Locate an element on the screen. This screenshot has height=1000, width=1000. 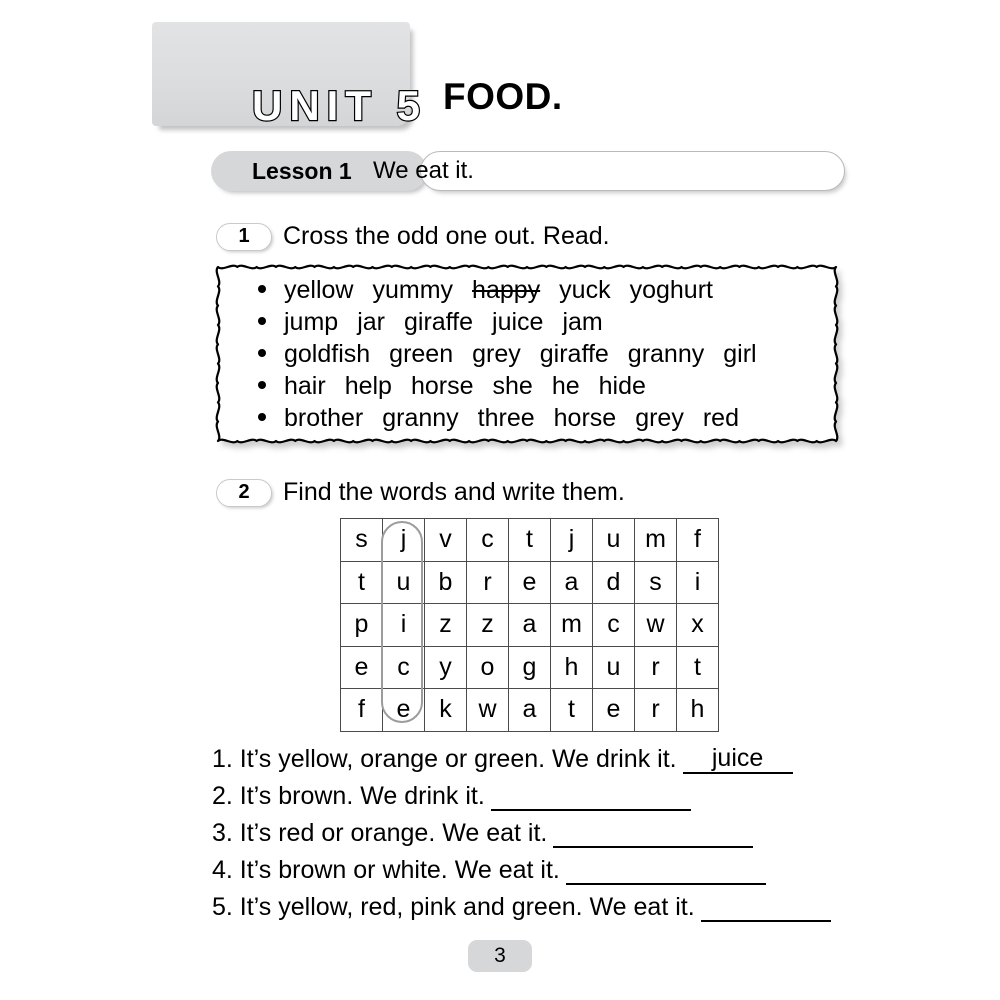
word: green is located at coordinates (421, 354).